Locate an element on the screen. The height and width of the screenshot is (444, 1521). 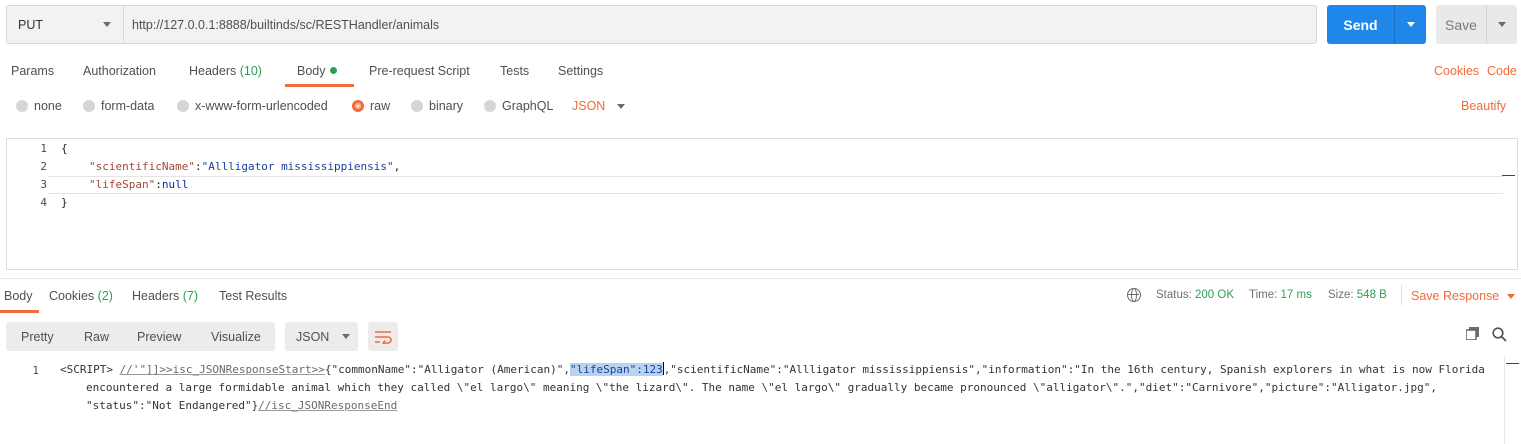
json-comma: , is located at coordinates (397, 166).